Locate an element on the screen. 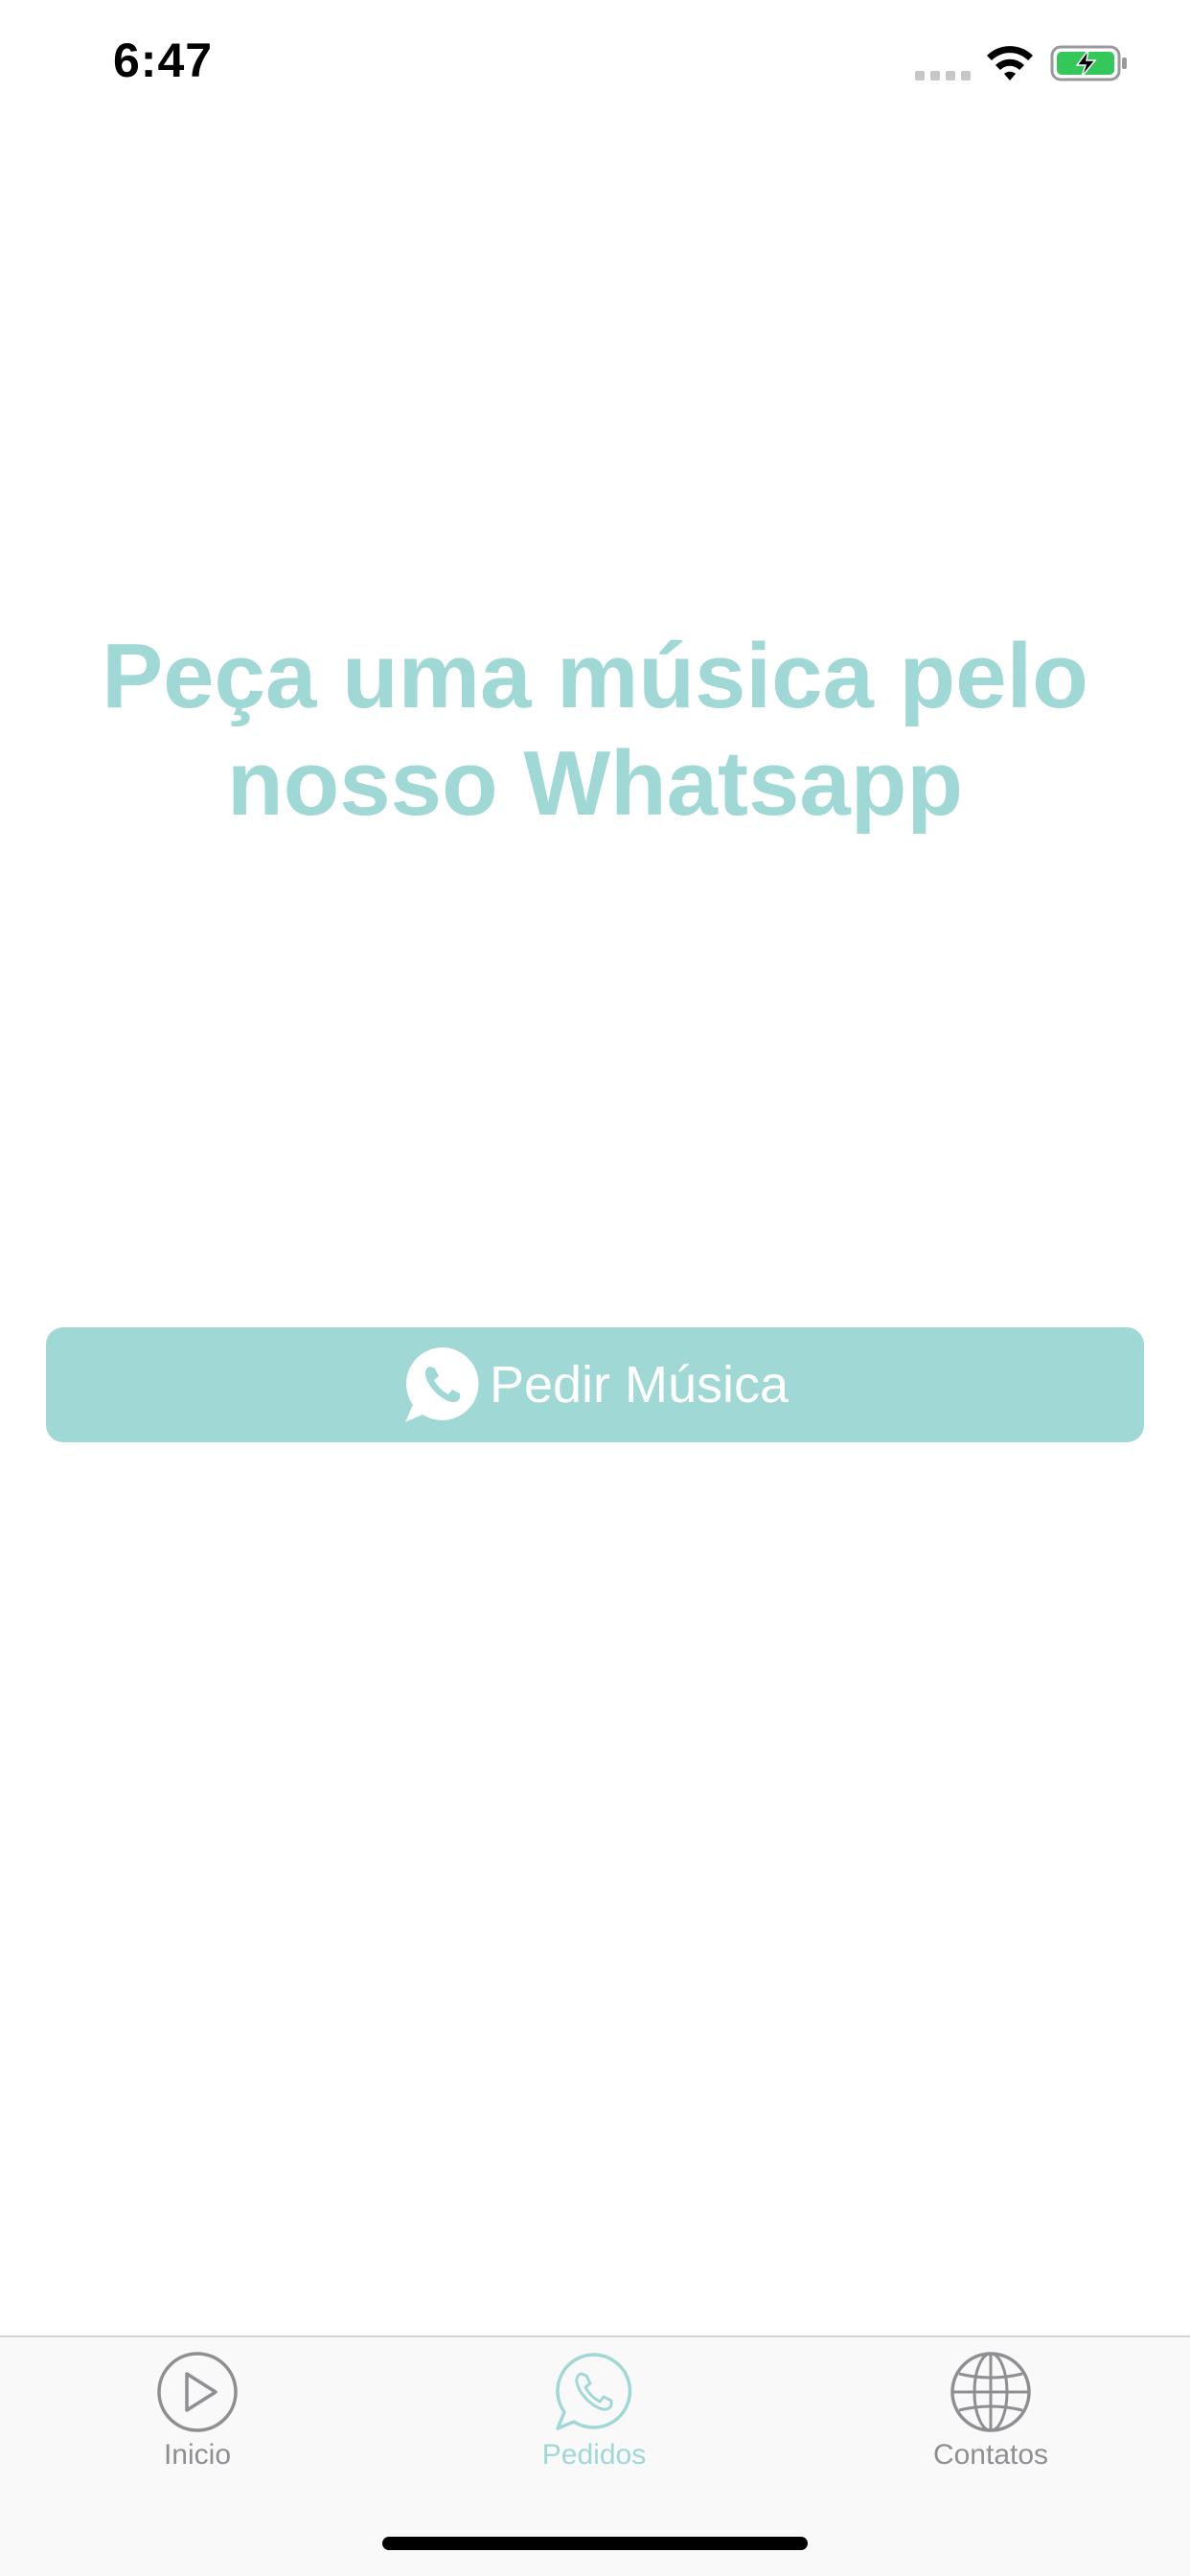 This screenshot has width=1190, height=2576. tab-pedidos-label: Pedidos is located at coordinates (594, 2455).